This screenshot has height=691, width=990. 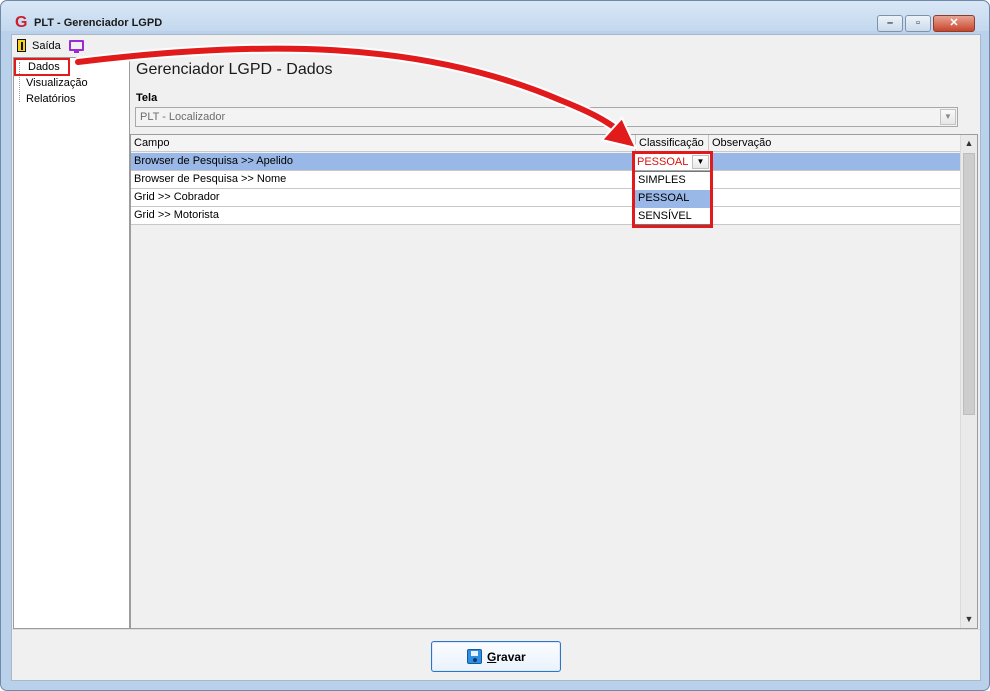 I want to click on page-title: Gerenciador LGPD - Dados, so click(x=234, y=69).